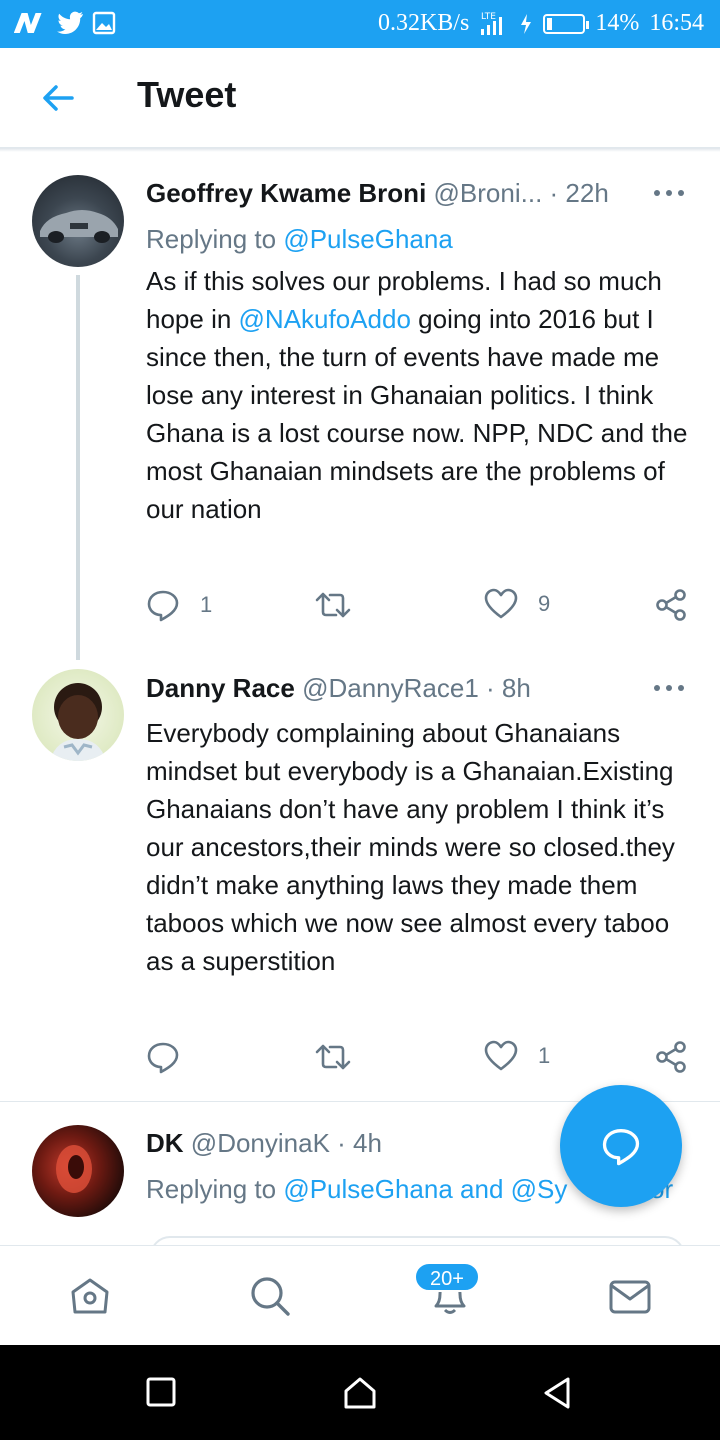 The height and width of the screenshot is (1440, 720). Describe the element at coordinates (165, 1143) in the screenshot. I see `author-name: DK` at that location.